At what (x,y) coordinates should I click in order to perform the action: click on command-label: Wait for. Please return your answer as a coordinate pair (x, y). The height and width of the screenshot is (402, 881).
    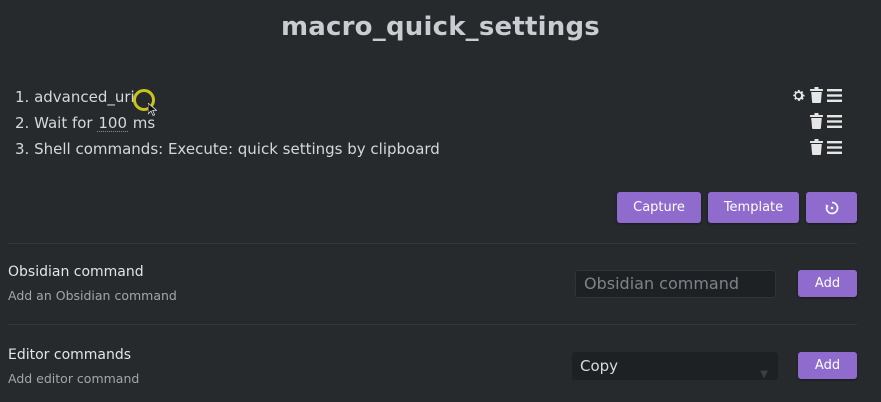
    Looking at the image, I should click on (66, 123).